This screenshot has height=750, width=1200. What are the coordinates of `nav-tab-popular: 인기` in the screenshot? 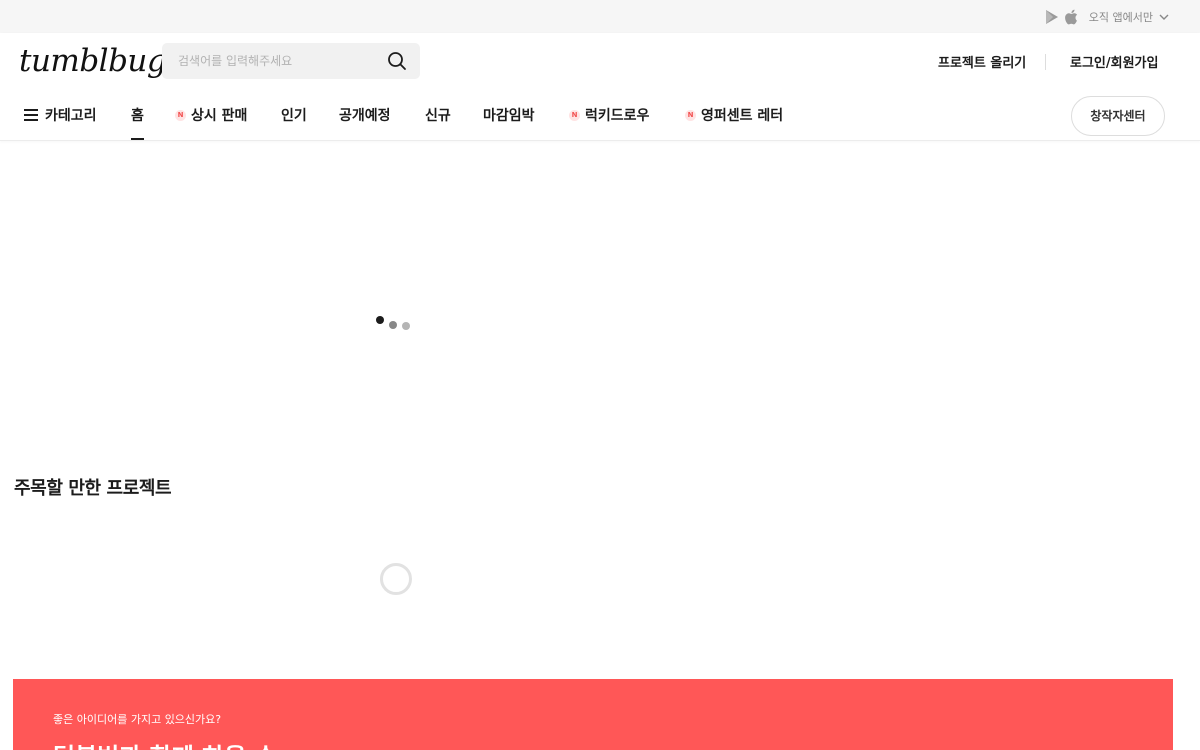 It's located at (294, 115).